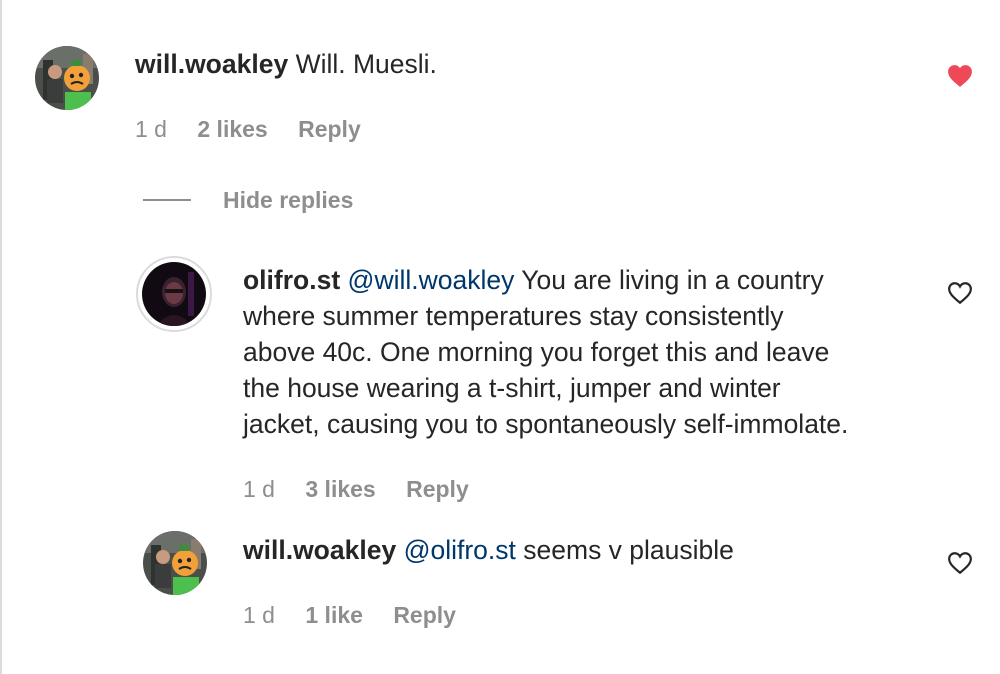  Describe the element at coordinates (232, 129) in the screenshot. I see `comment-likes: 2 likes` at that location.